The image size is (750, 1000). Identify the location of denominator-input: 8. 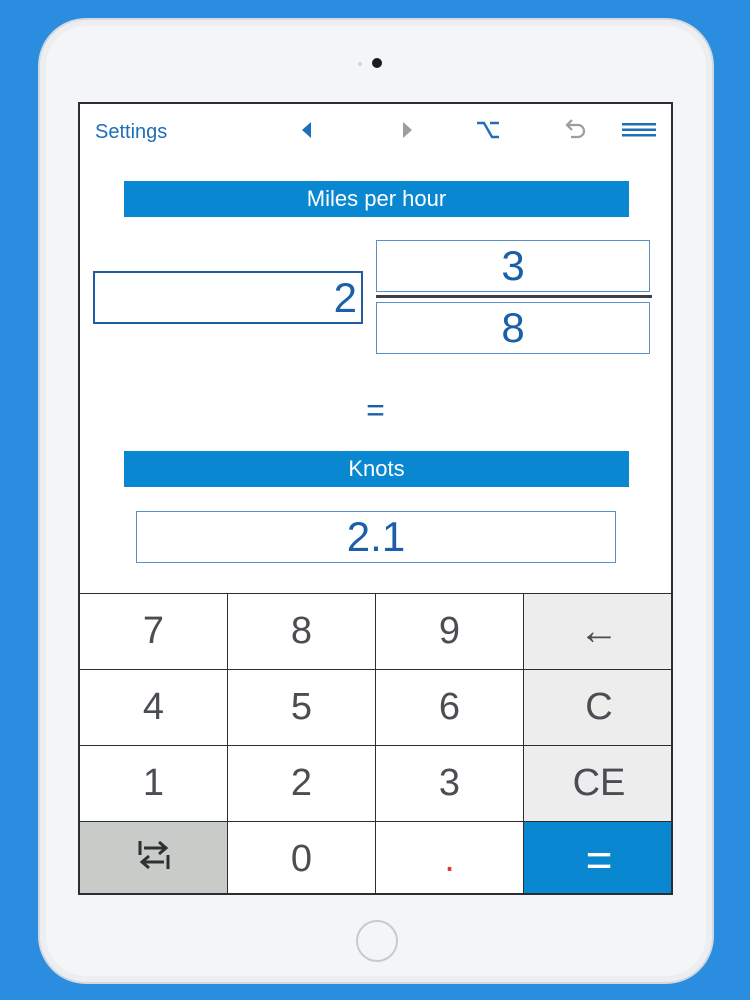
(513, 328).